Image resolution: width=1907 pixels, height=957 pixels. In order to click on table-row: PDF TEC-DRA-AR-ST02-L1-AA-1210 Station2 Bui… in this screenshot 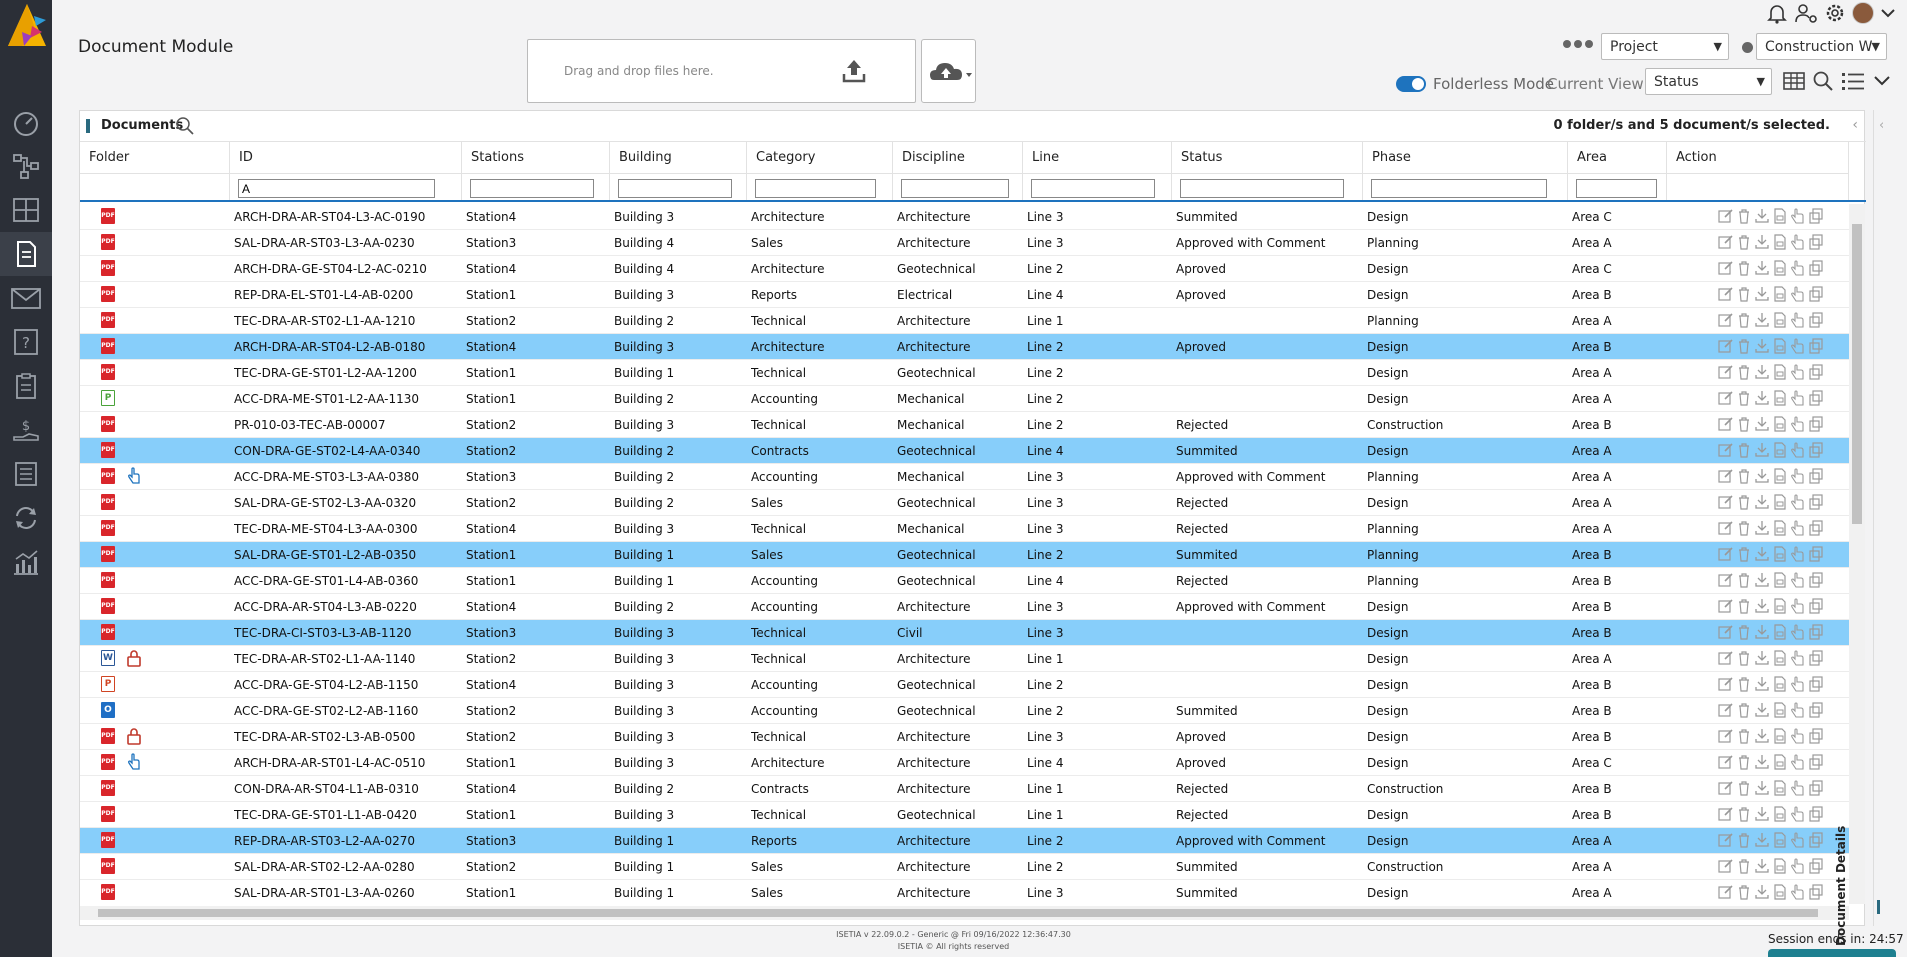, I will do `click(964, 321)`.